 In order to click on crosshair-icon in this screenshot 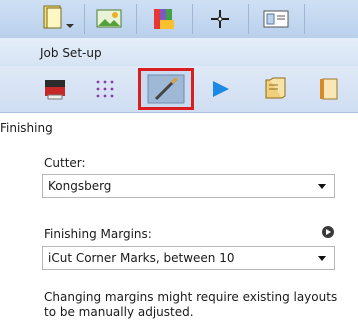, I will do `click(220, 18)`.